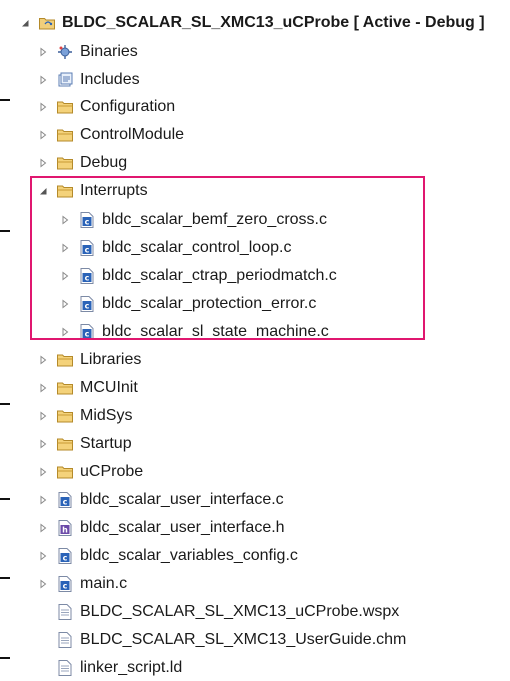 The width and height of the screenshot is (510, 681). Describe the element at coordinates (215, 331) in the screenshot. I see `tree-item-label: bldc_scalar_sl_state_machine.c` at that location.